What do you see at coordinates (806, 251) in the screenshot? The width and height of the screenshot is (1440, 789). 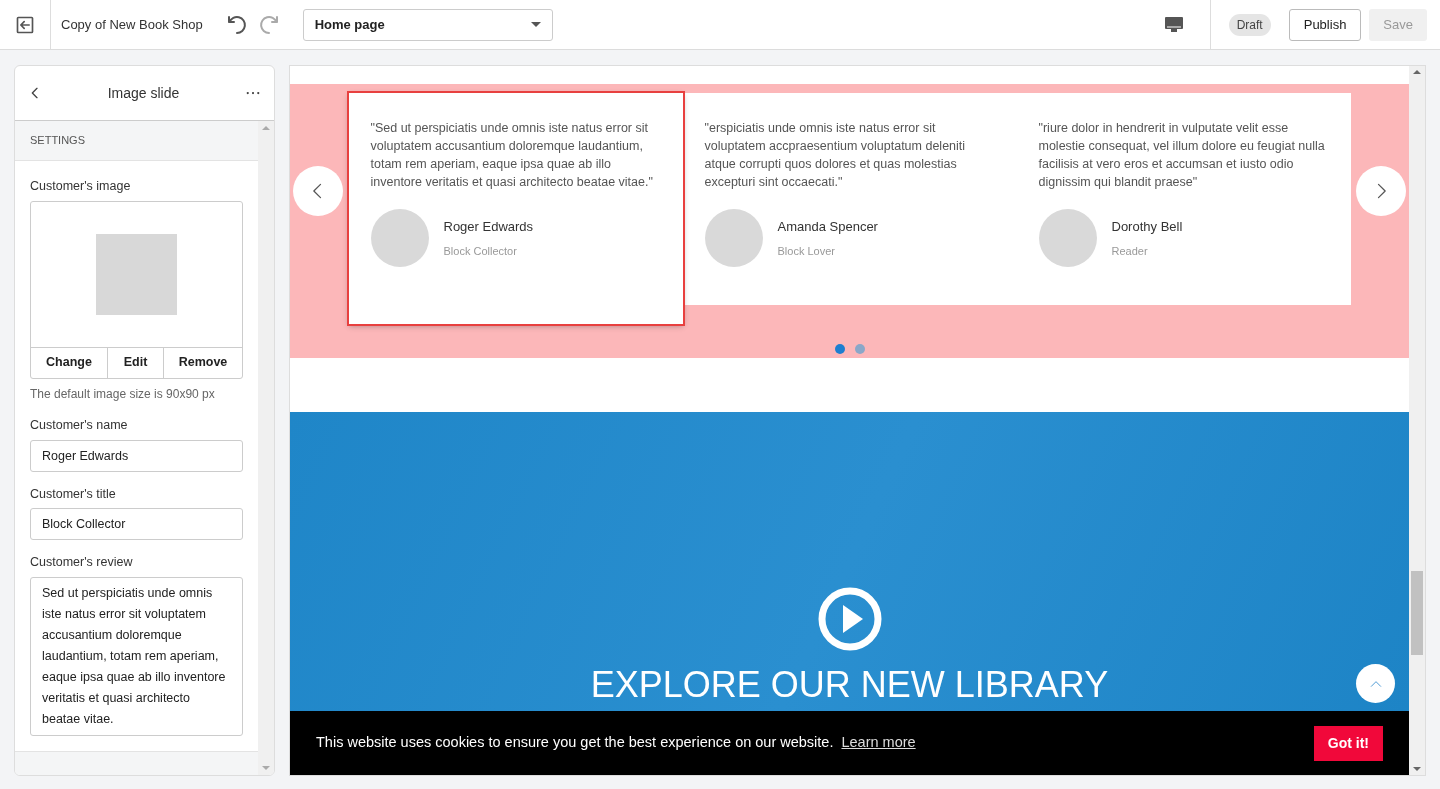 I see `customer-title: Block Lover` at bounding box center [806, 251].